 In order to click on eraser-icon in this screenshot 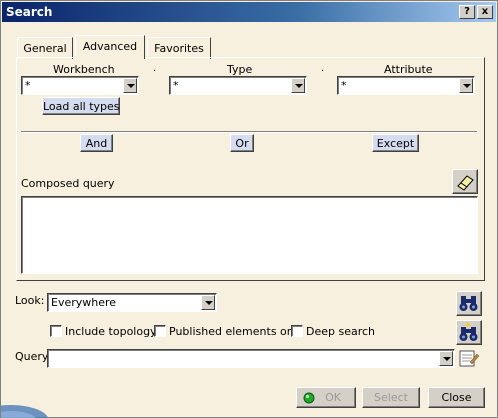, I will do `click(465, 183)`.